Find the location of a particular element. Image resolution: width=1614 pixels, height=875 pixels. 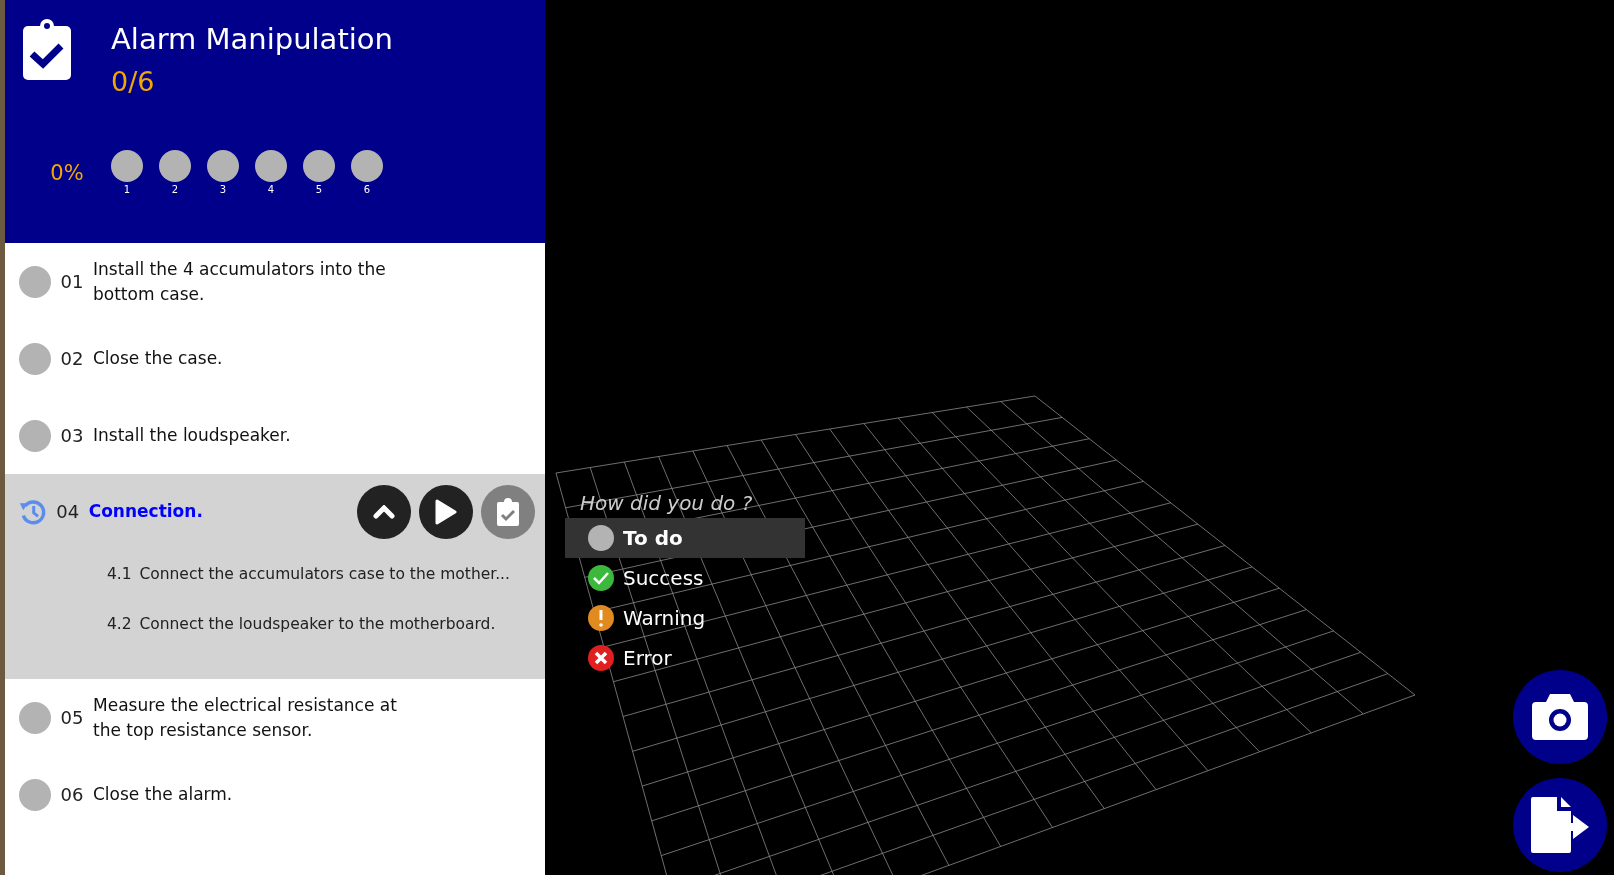

step-number: 01 is located at coordinates (72, 282).